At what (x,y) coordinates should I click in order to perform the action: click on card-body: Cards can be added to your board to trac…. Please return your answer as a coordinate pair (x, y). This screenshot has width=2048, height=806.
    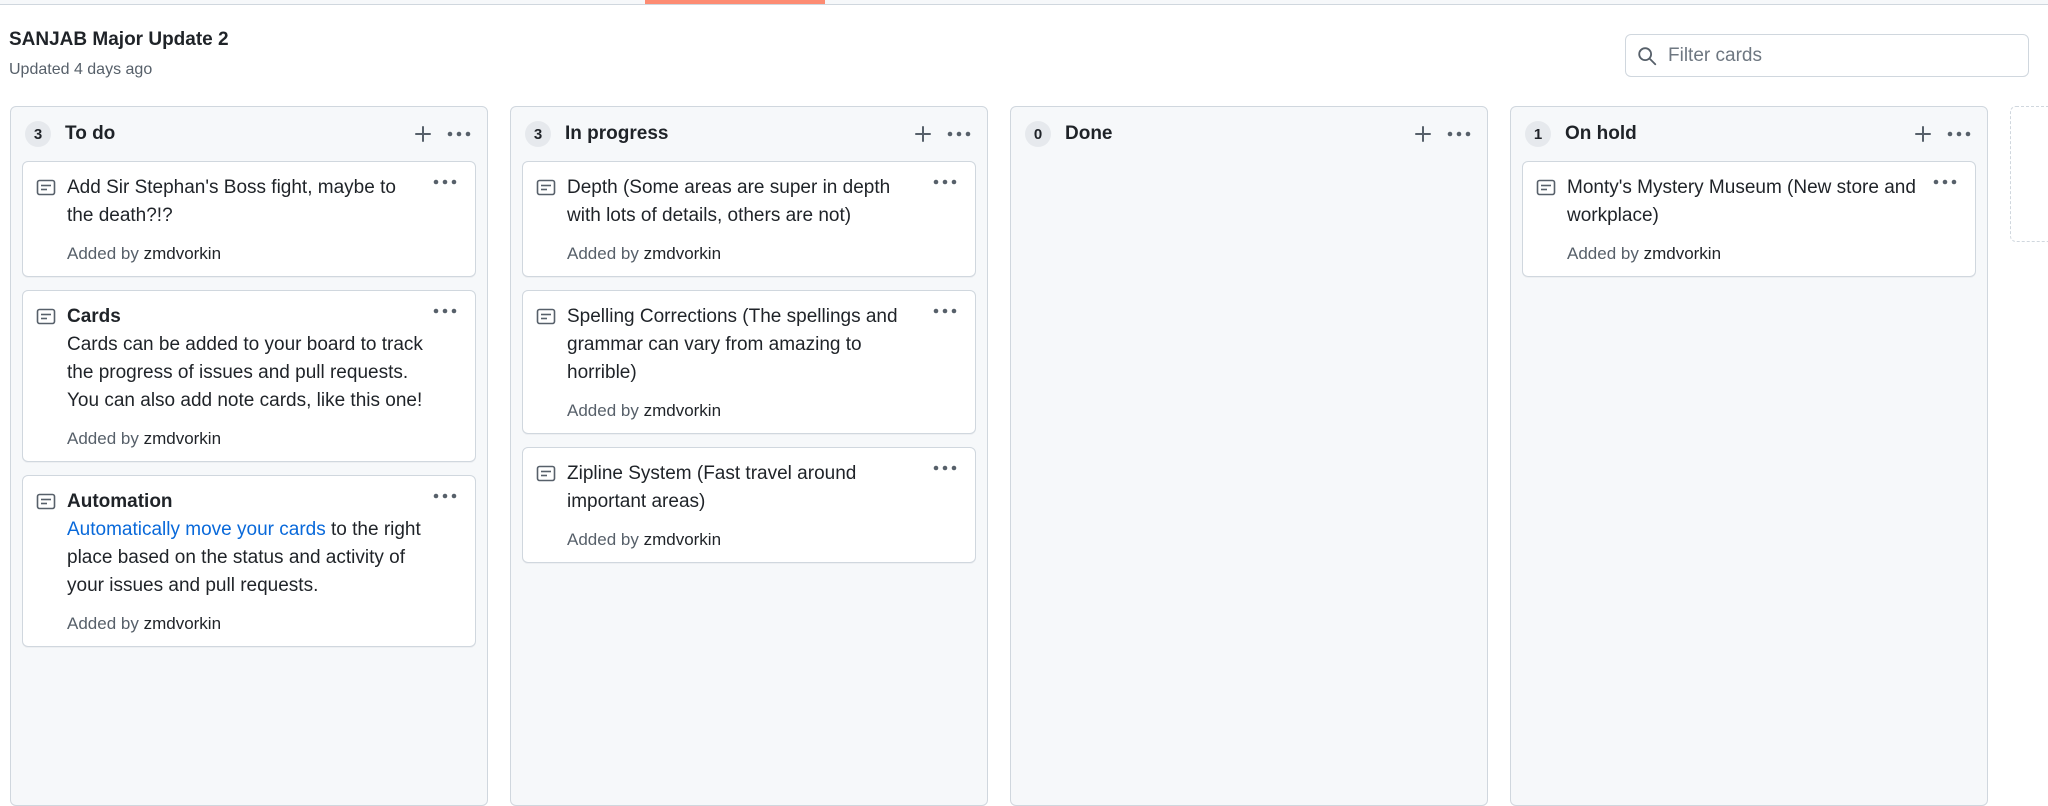
    Looking at the image, I should click on (245, 372).